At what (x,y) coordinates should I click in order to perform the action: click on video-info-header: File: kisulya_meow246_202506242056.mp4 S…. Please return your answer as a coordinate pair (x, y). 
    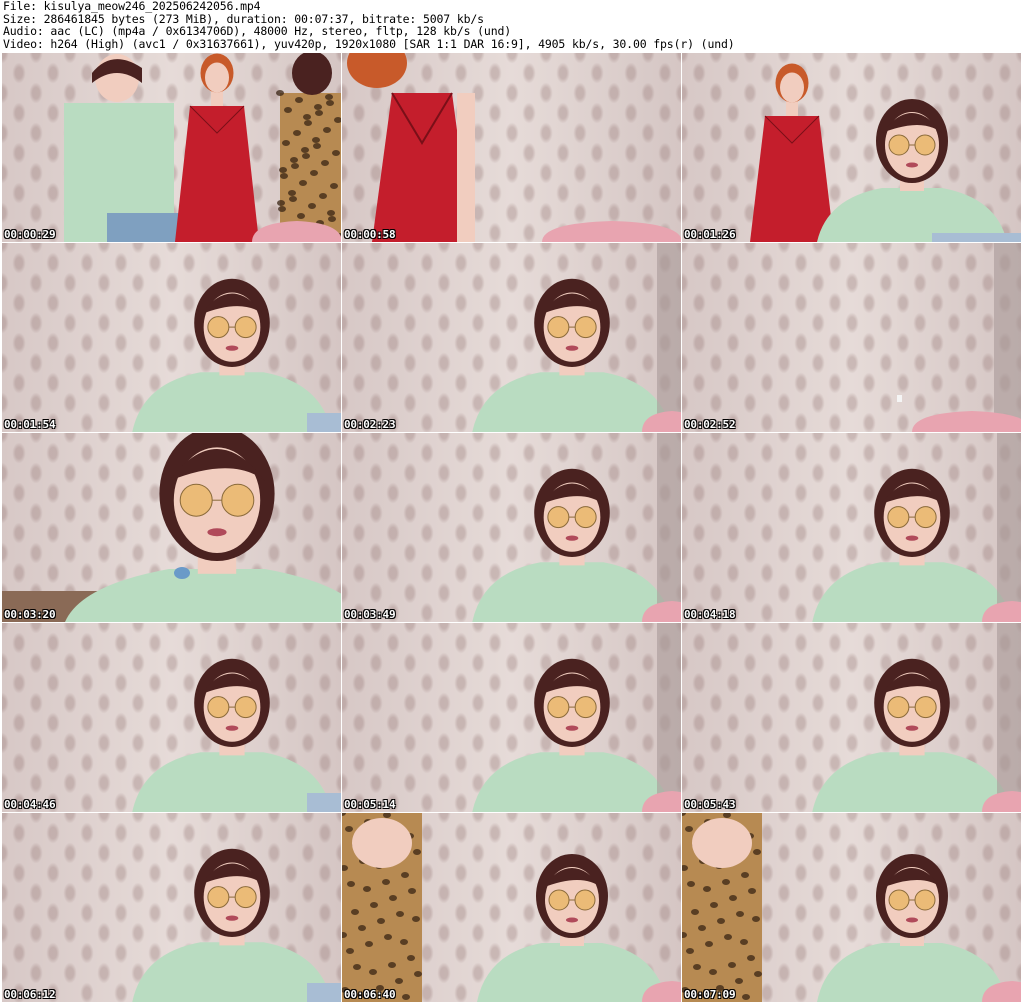
    Looking at the image, I should click on (512, 26).